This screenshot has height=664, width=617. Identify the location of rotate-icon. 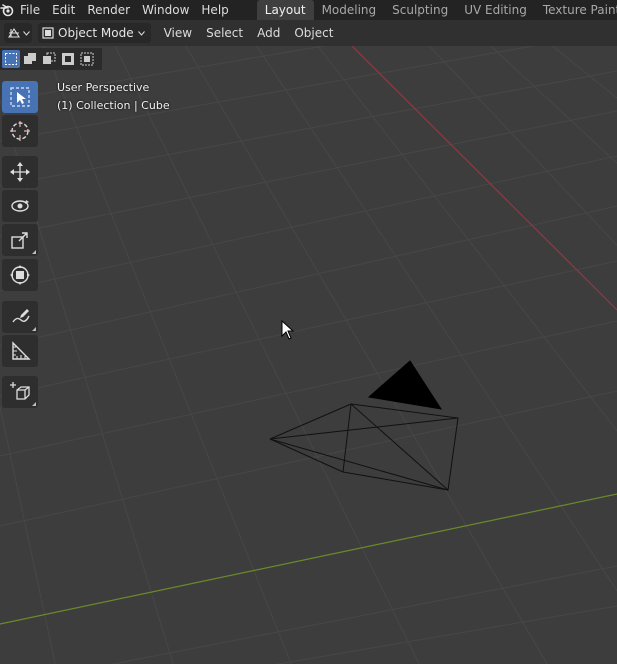
(20, 206).